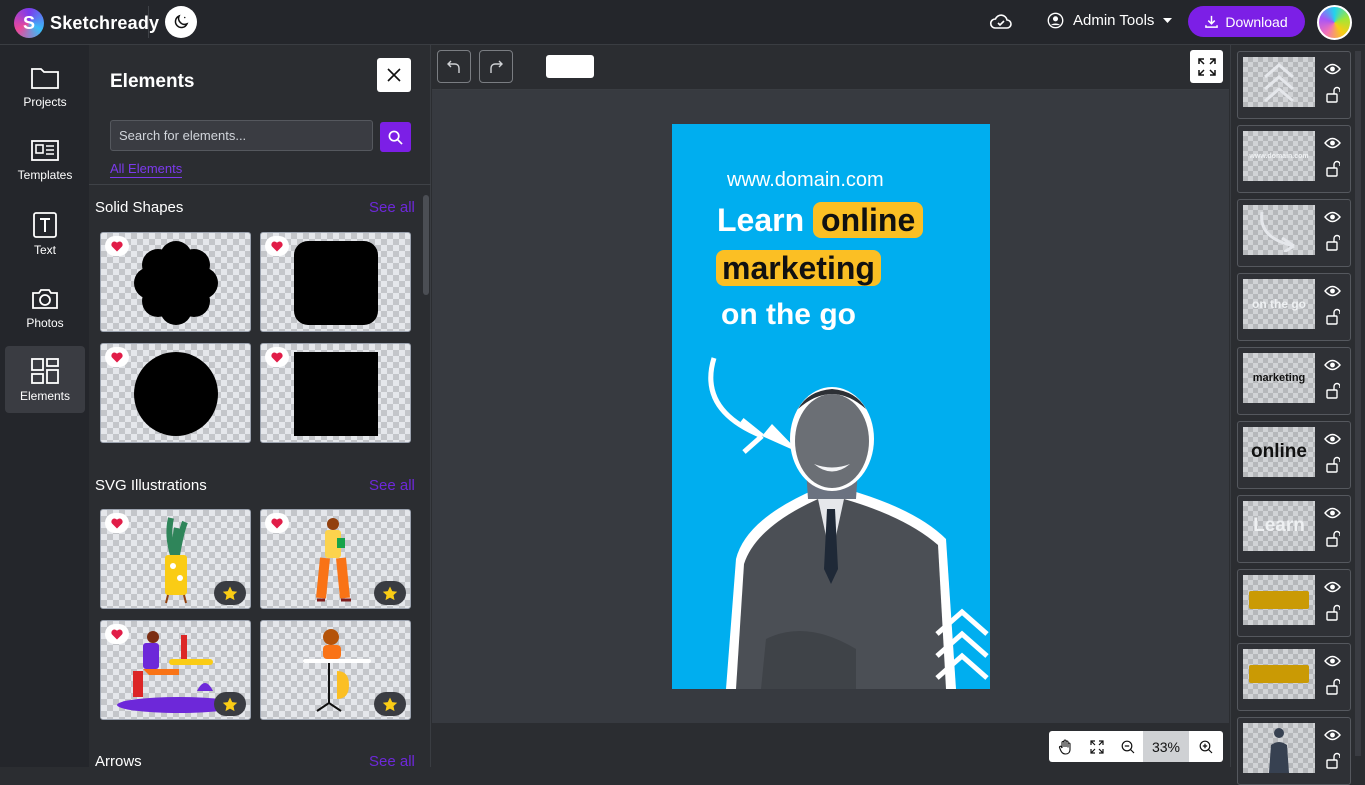  I want to click on close-icon, so click(394, 75).